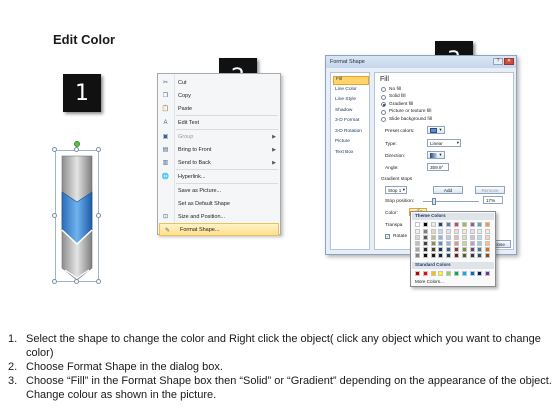 This screenshot has height=420, width=560. Describe the element at coordinates (351, 101) in the screenshot. I see `nav-item-line-style: Line Style` at that location.